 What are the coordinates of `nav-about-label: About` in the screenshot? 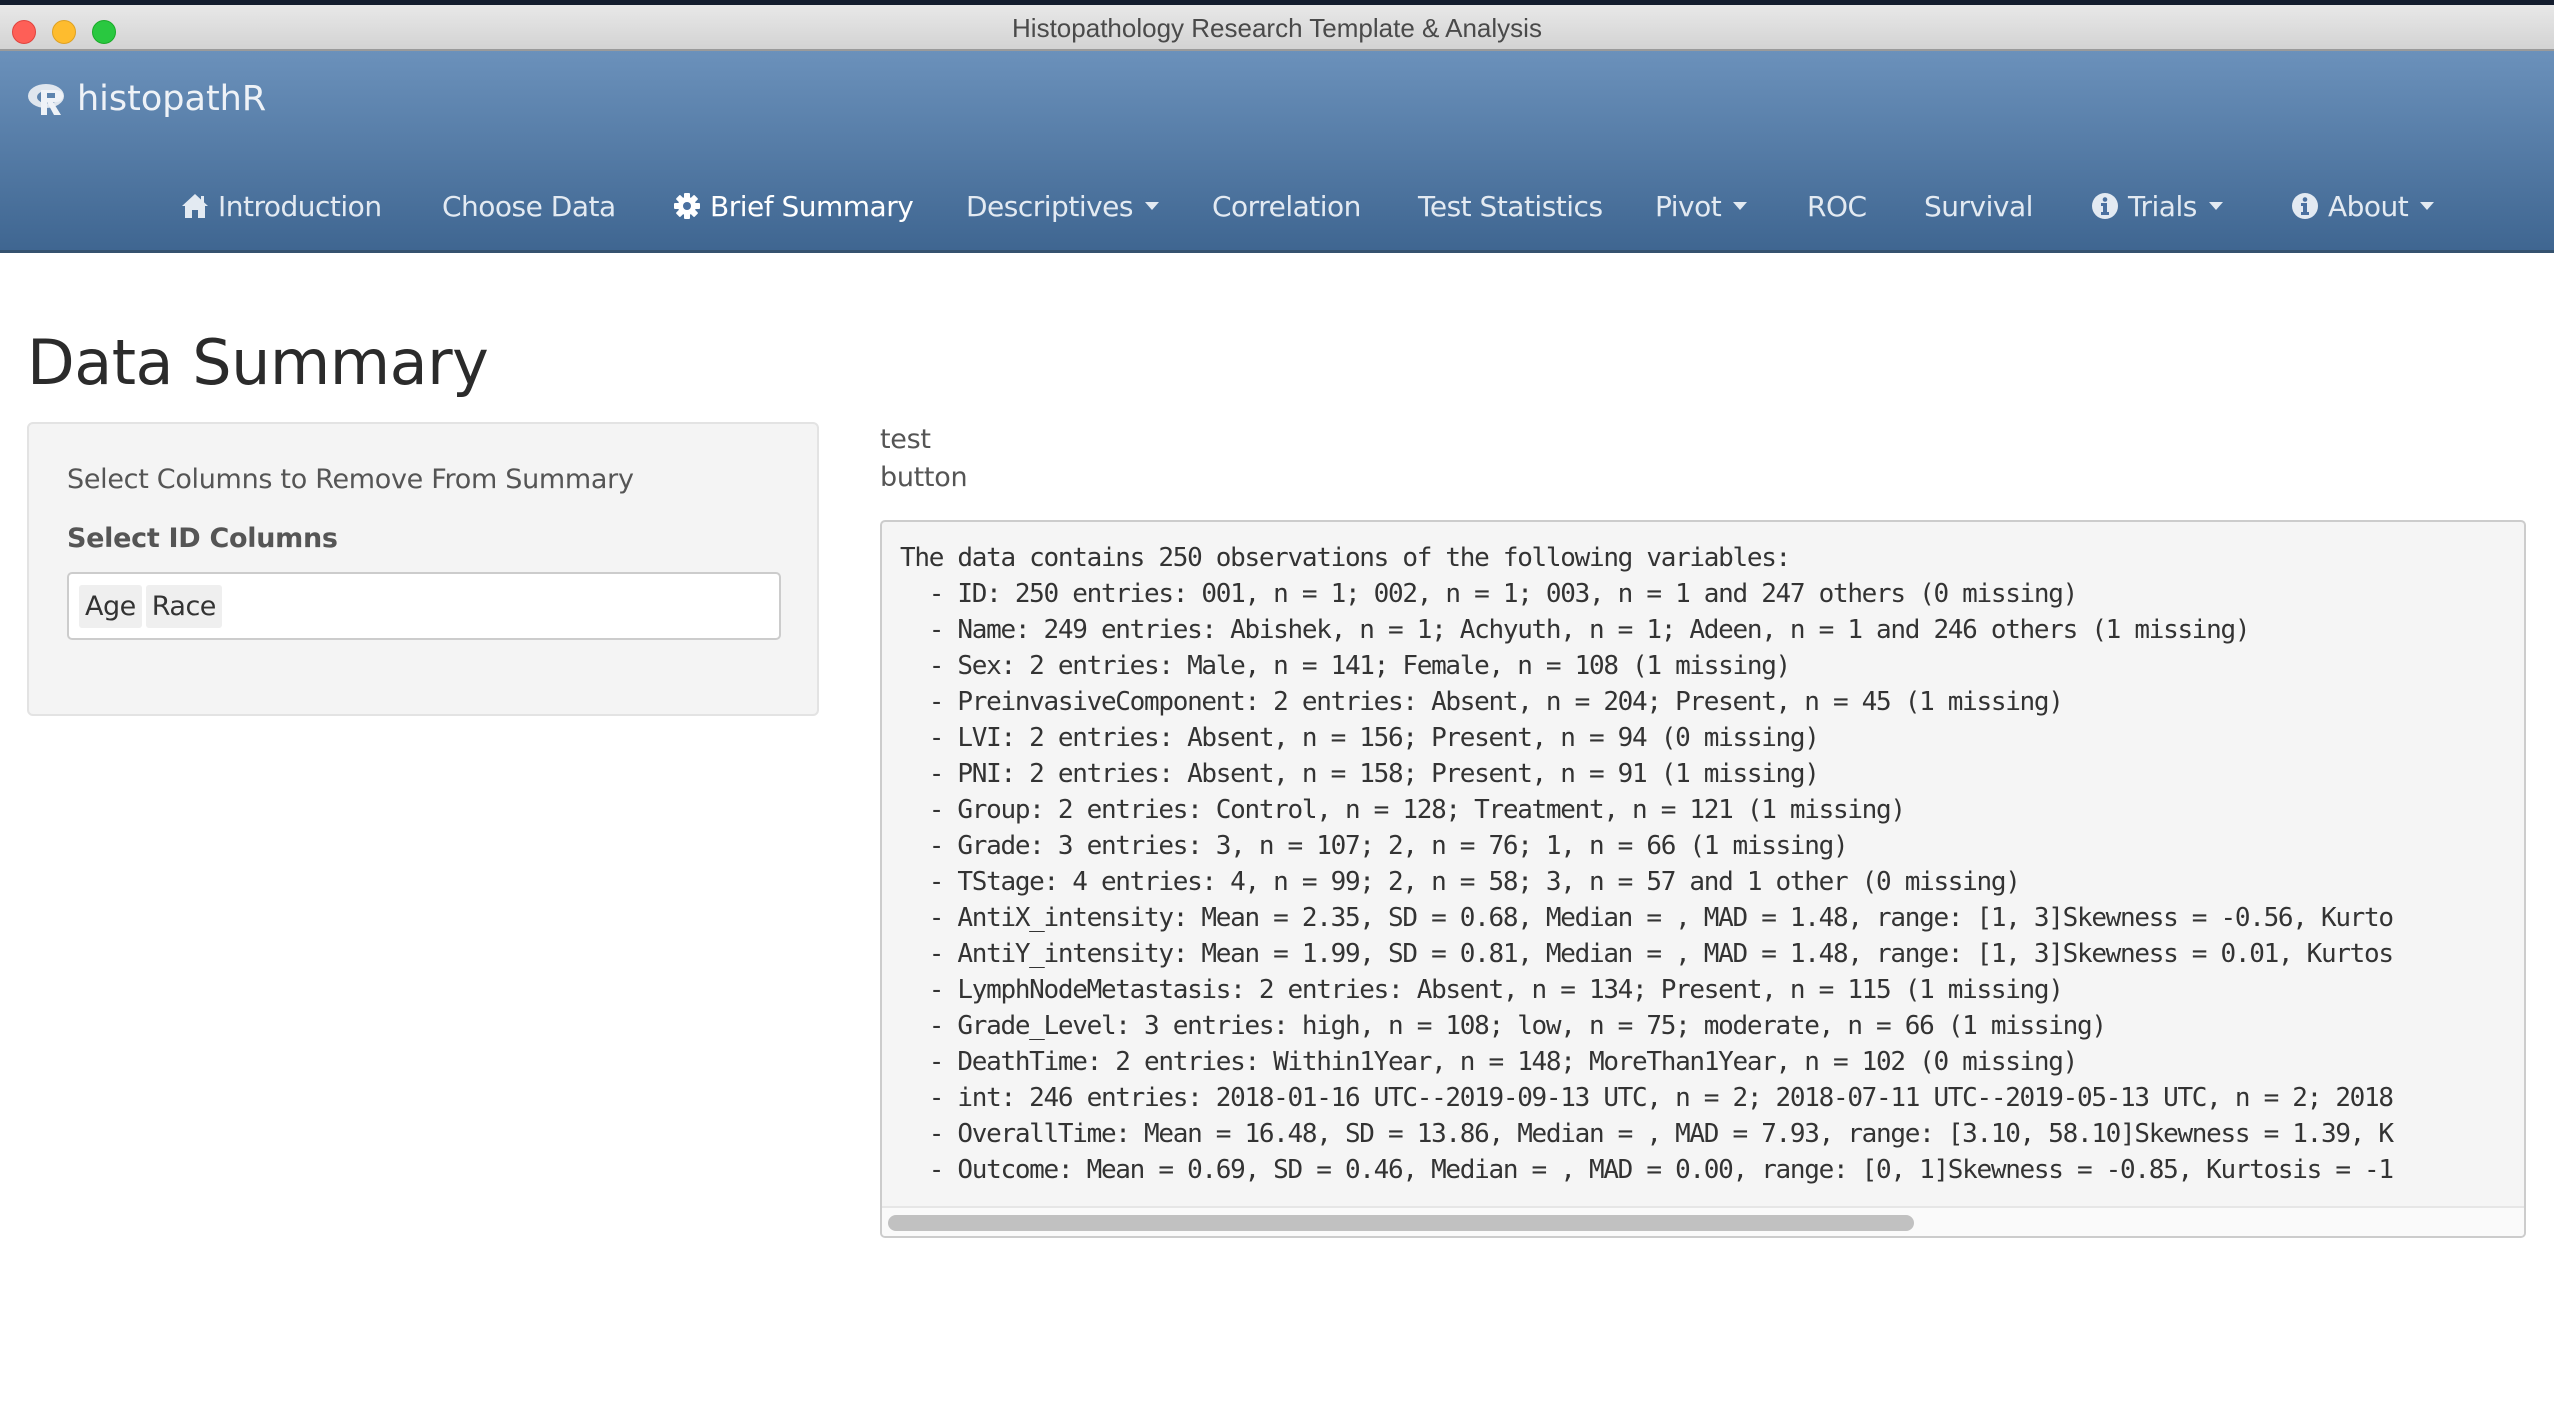 It's located at (2368, 206).